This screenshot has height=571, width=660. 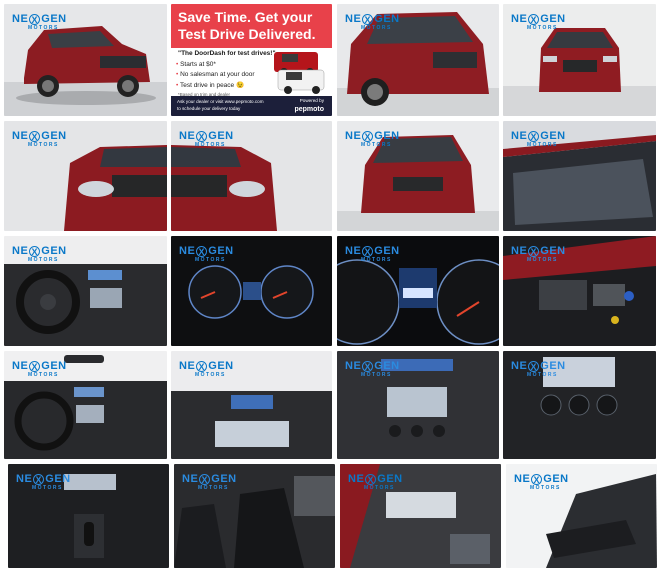 I want to click on promo-bullet: Starts at $0*, so click(x=215, y=64).